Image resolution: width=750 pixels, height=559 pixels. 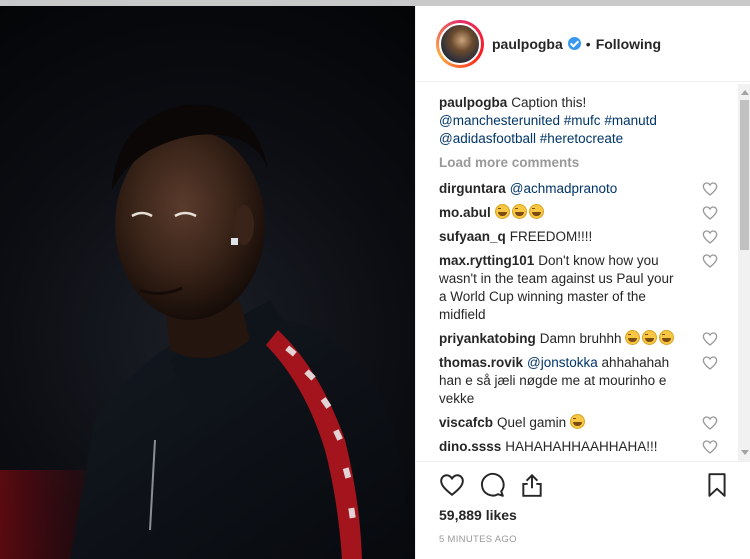 What do you see at coordinates (574, 43) in the screenshot?
I see `verified-badge-icon` at bounding box center [574, 43].